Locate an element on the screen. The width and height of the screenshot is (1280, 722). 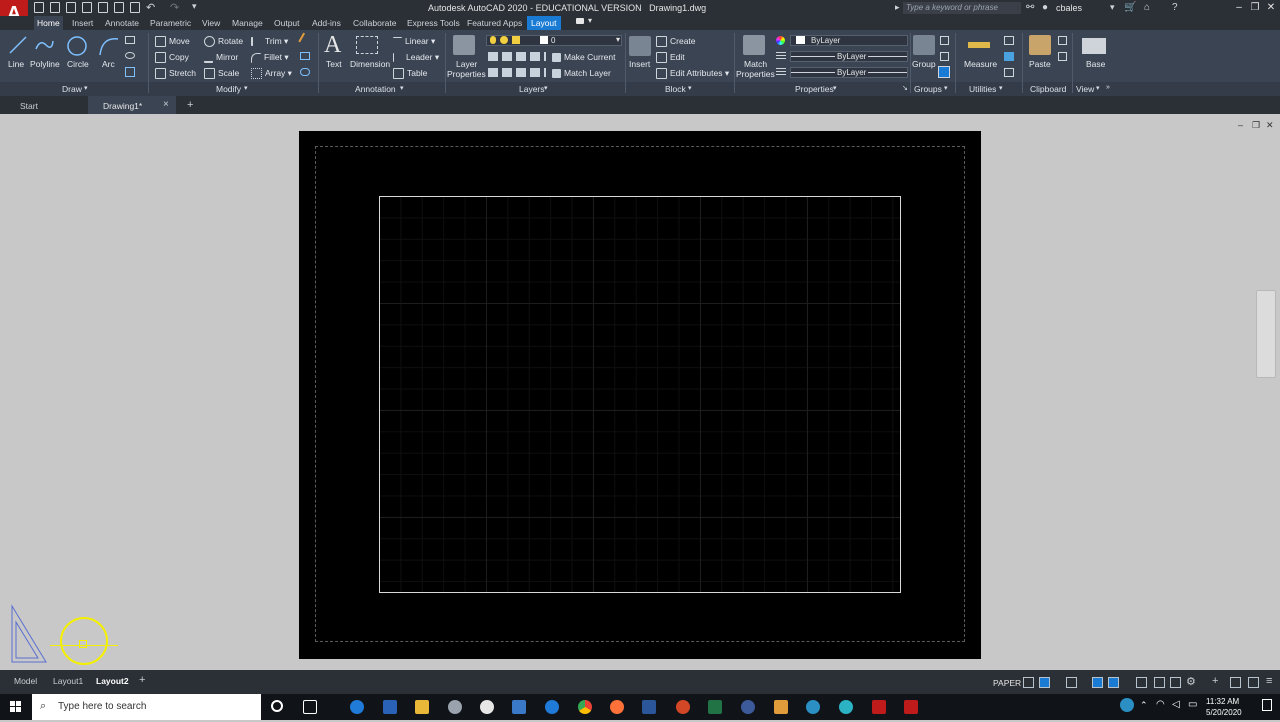
polyline-icon is located at coordinates (44, 45).